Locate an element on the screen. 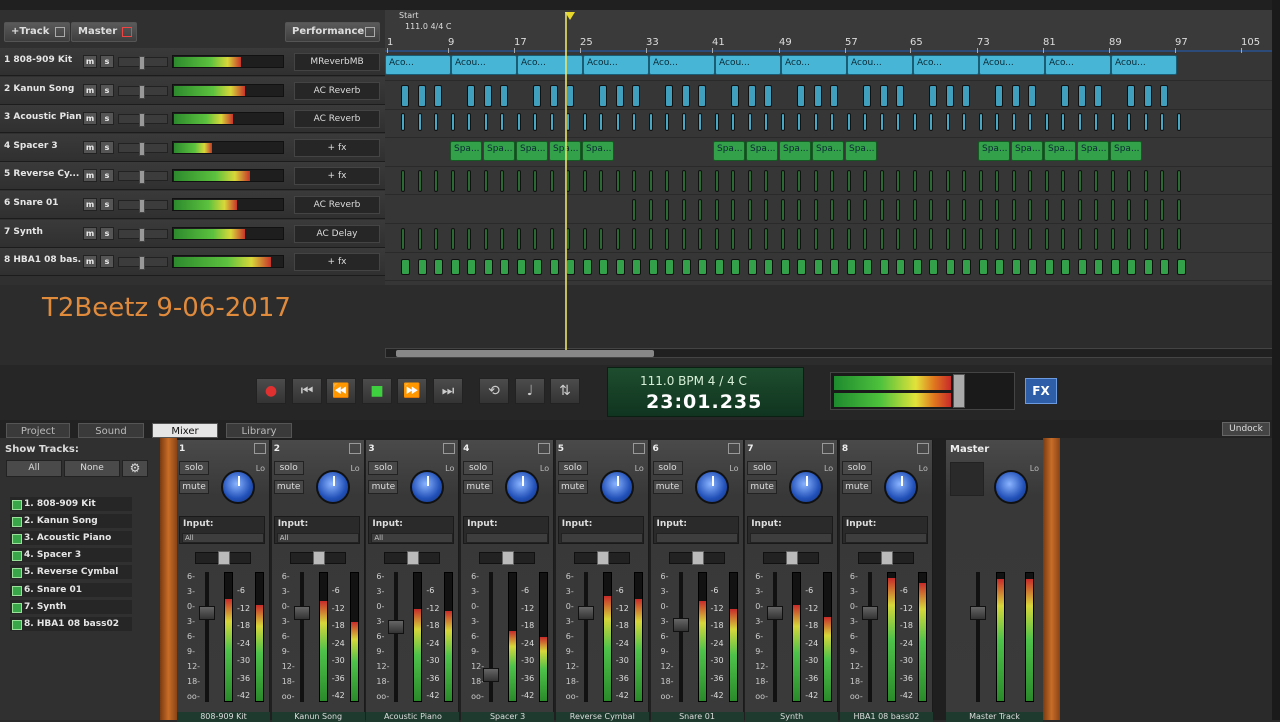 Image resolution: width=1280 pixels, height=722 pixels. show-track-item: 8. HBA1 08 bass02 is located at coordinates (71, 623).